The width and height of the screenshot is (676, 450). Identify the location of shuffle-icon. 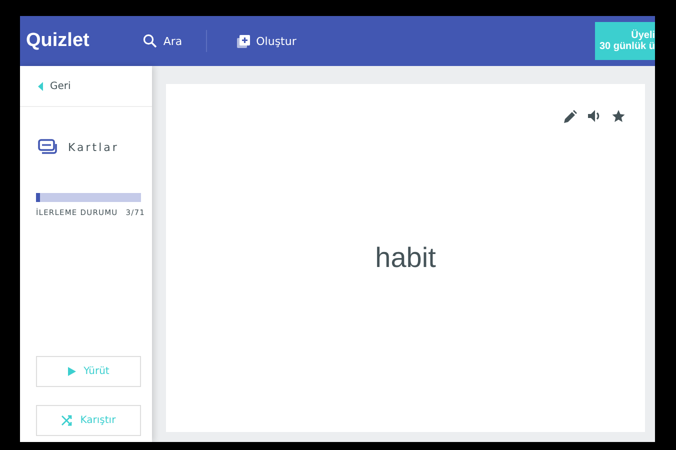
(66, 420).